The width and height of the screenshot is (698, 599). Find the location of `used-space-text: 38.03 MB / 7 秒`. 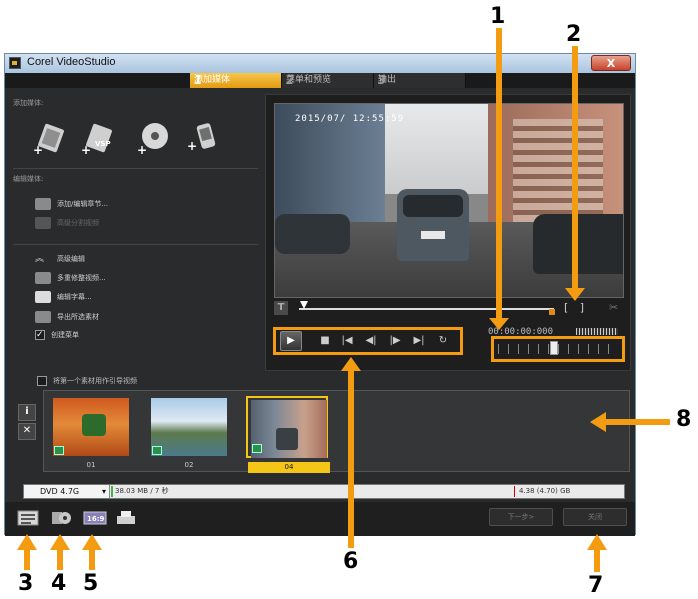

used-space-text: 38.03 MB / 7 秒 is located at coordinates (142, 491).